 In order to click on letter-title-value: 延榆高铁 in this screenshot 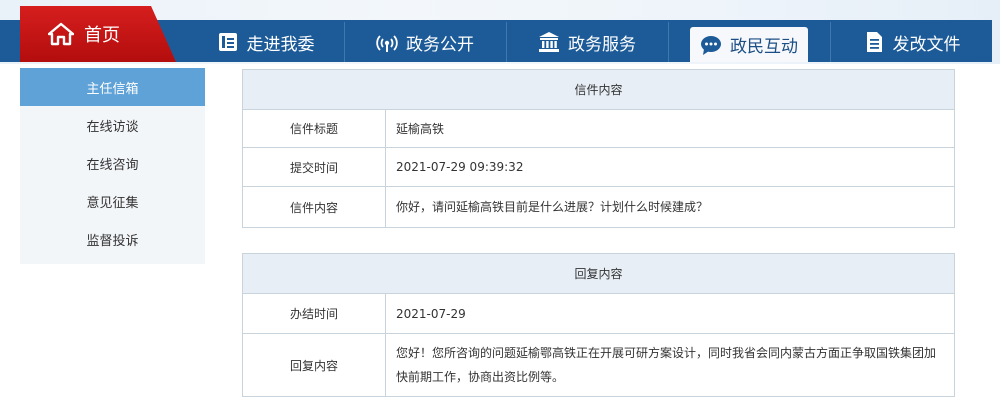, I will do `click(420, 128)`.